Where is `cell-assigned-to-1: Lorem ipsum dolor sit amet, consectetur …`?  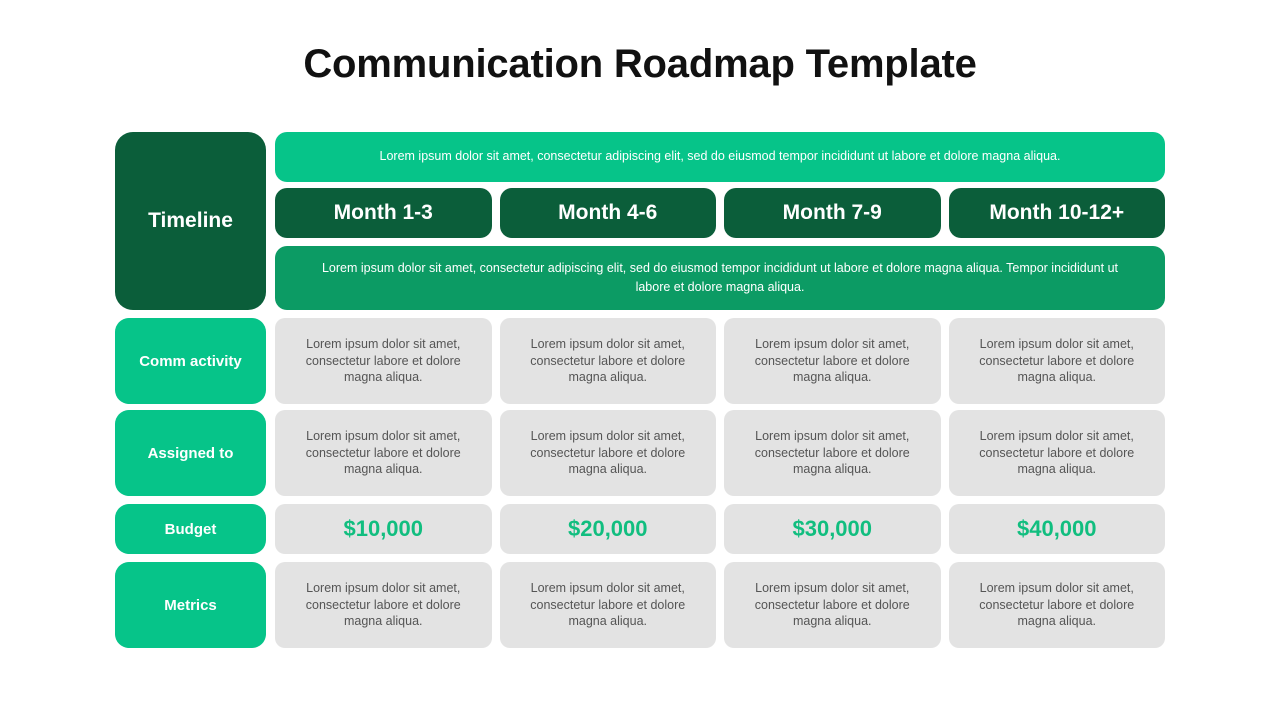 cell-assigned-to-1: Lorem ipsum dolor sit amet, consectetur … is located at coordinates (383, 453).